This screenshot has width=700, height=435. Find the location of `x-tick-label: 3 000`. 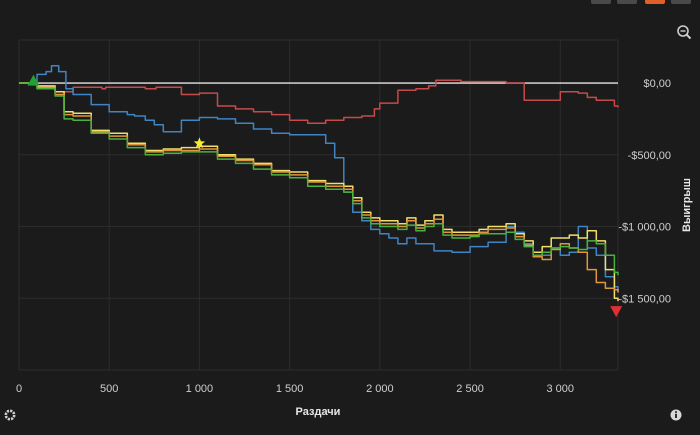

x-tick-label: 3 000 is located at coordinates (560, 389).